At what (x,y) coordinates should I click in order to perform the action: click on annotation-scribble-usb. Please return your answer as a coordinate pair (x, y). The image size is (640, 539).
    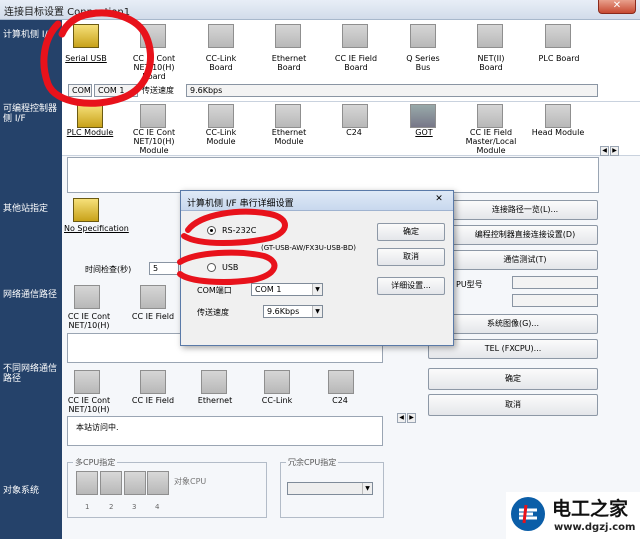
    Looking at the image, I should click on (227, 267).